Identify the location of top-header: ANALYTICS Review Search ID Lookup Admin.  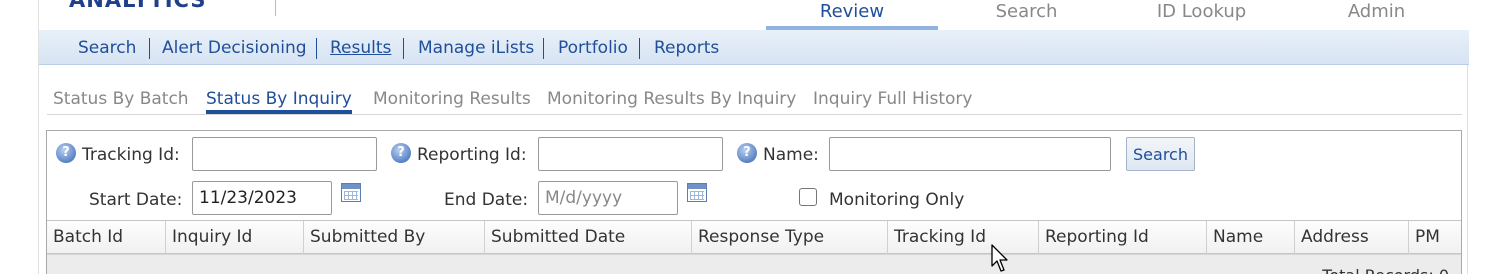
(754, 15).